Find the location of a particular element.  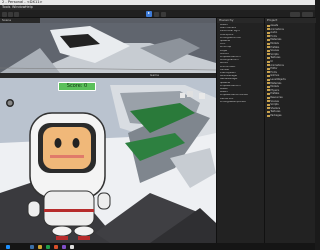

hierarchy-item: MovingPlatform is located at coordinates (242, 60).